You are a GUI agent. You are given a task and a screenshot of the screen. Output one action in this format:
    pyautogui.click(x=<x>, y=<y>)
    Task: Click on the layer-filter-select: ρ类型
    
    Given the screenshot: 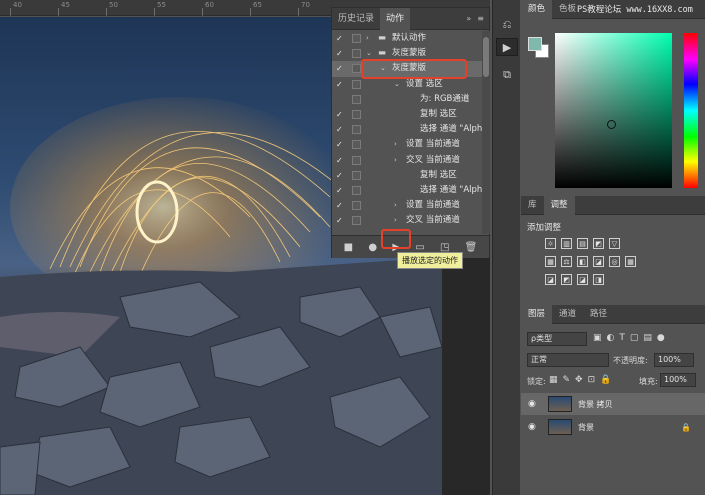 What is the action you would take?
    pyautogui.click(x=557, y=339)
    